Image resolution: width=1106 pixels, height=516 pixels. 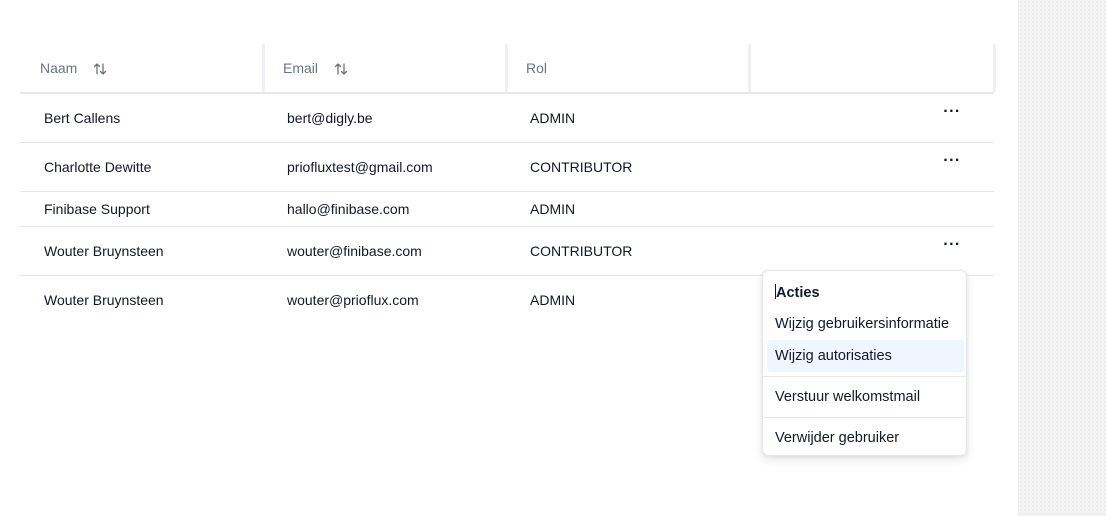 I want to click on column-header-label: Rol, so click(x=537, y=68).